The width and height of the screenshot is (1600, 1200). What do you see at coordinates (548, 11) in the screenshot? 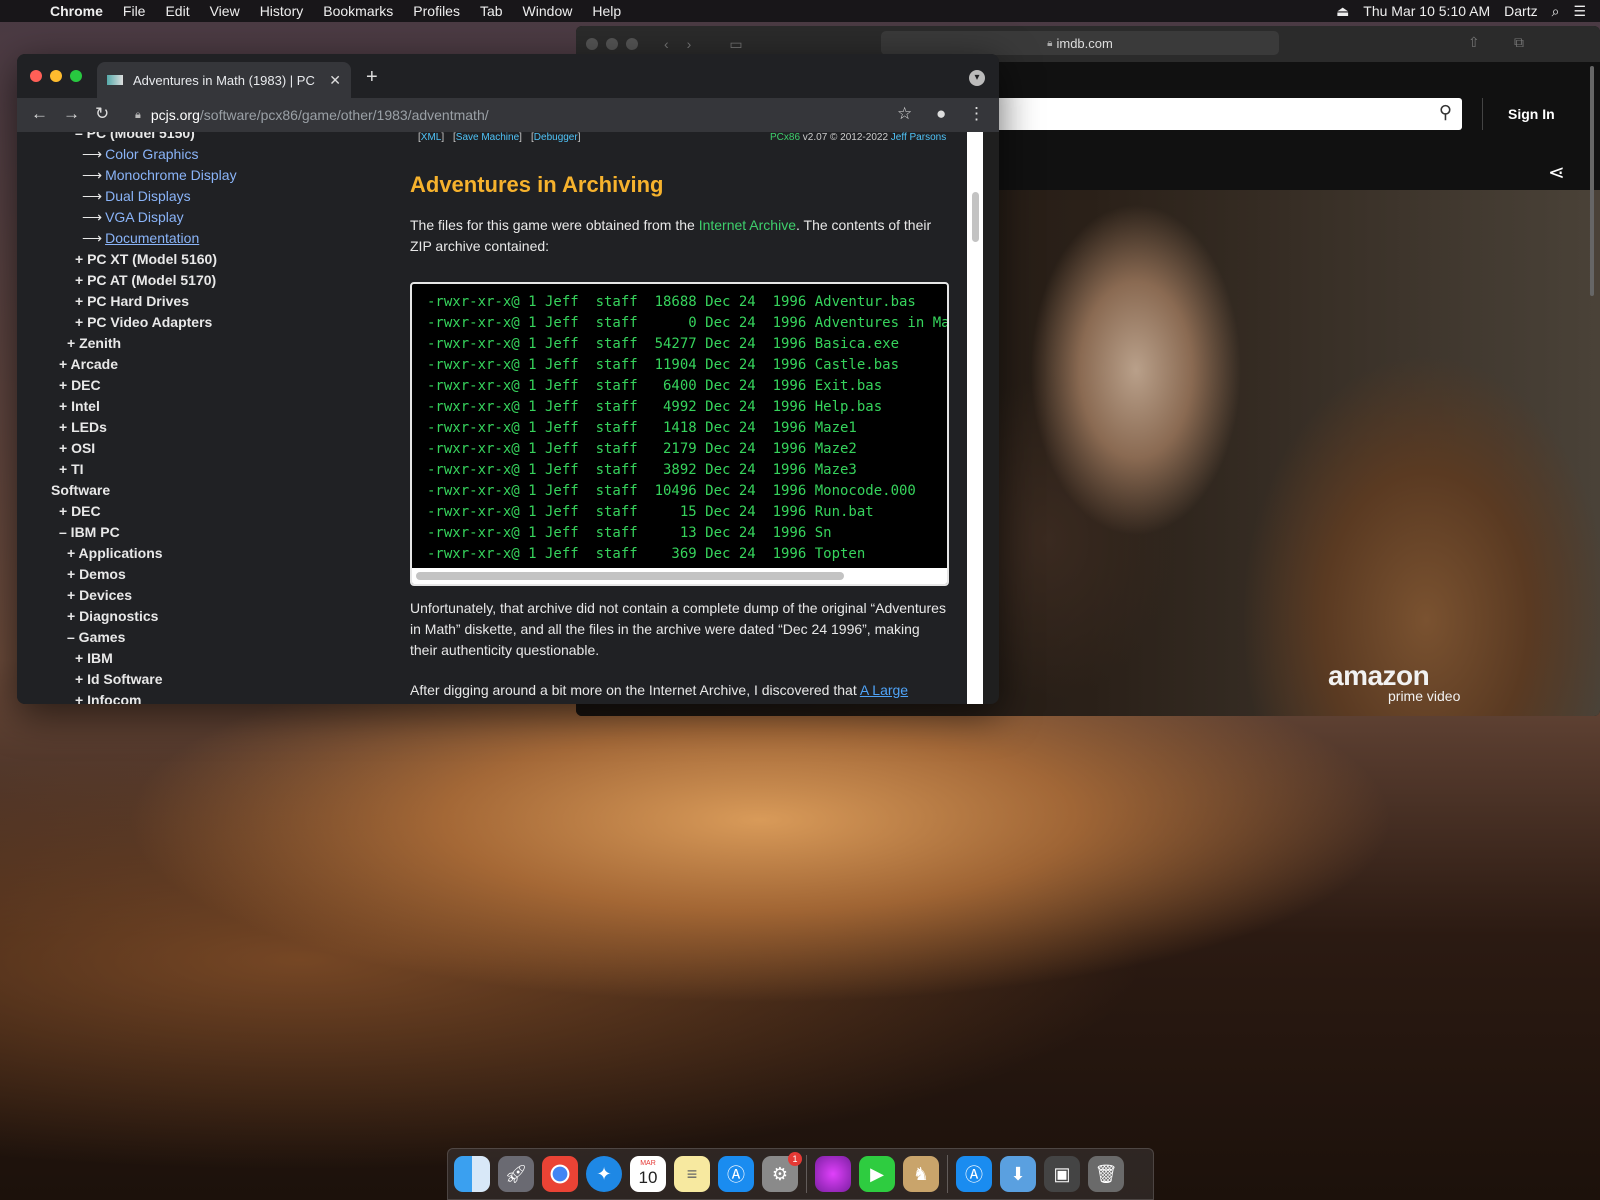
I see `menu-window: Window` at bounding box center [548, 11].